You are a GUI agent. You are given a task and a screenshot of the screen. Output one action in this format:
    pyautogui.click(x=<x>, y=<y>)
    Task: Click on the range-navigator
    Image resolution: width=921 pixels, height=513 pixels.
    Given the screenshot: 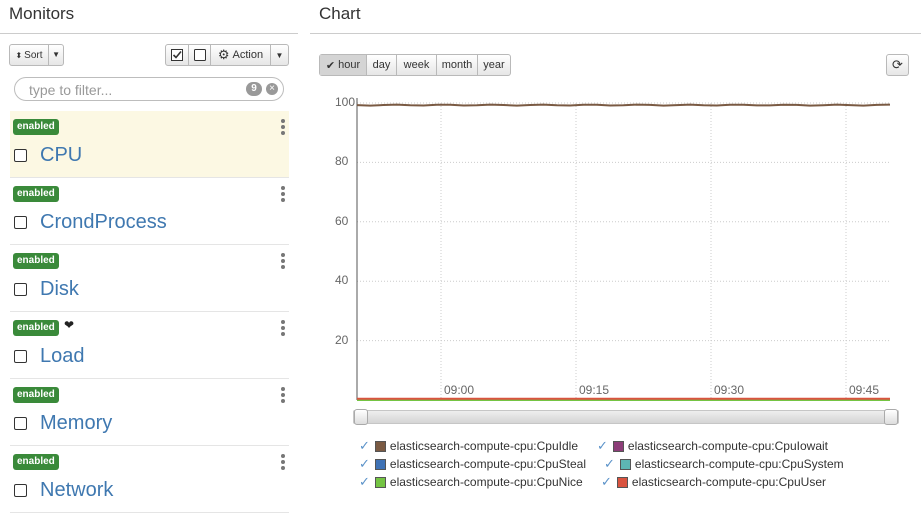 What is the action you would take?
    pyautogui.click(x=626, y=417)
    